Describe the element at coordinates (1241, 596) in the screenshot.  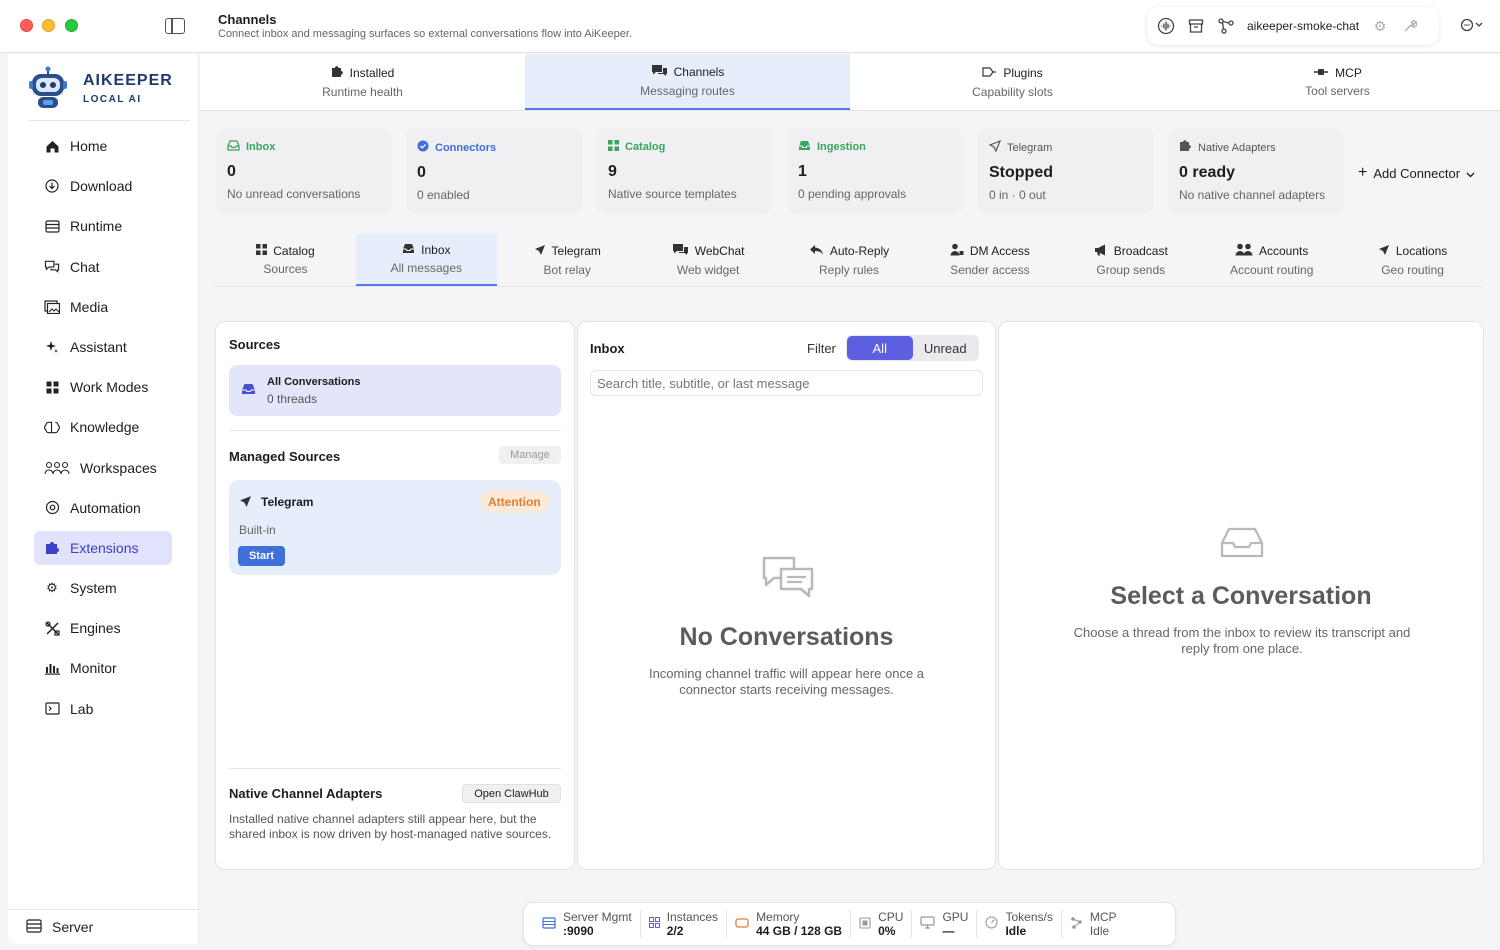
I see `detail-empty-title: Select a Conversation` at that location.